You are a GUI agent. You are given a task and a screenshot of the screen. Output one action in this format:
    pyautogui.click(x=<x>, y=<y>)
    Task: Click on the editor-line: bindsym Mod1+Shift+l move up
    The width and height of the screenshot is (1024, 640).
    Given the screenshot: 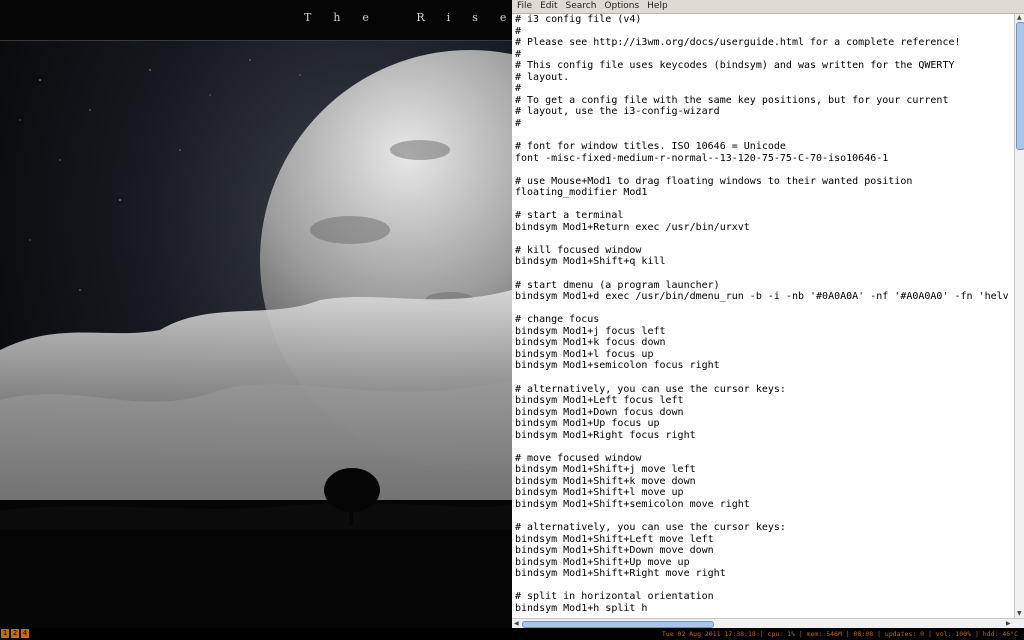 What is the action you would take?
    pyautogui.click(x=764, y=493)
    